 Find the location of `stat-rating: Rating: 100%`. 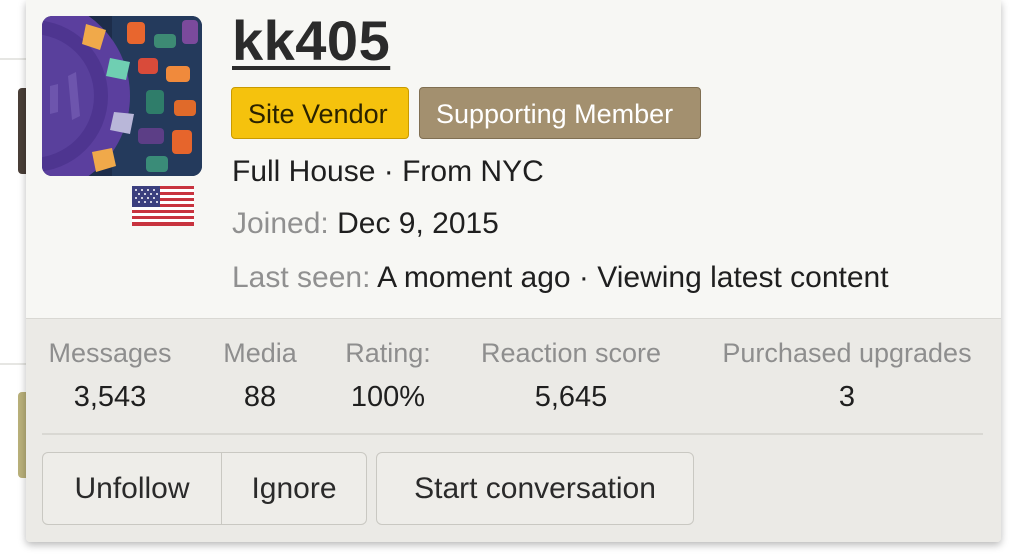

stat-rating: Rating: 100% is located at coordinates (388, 375).